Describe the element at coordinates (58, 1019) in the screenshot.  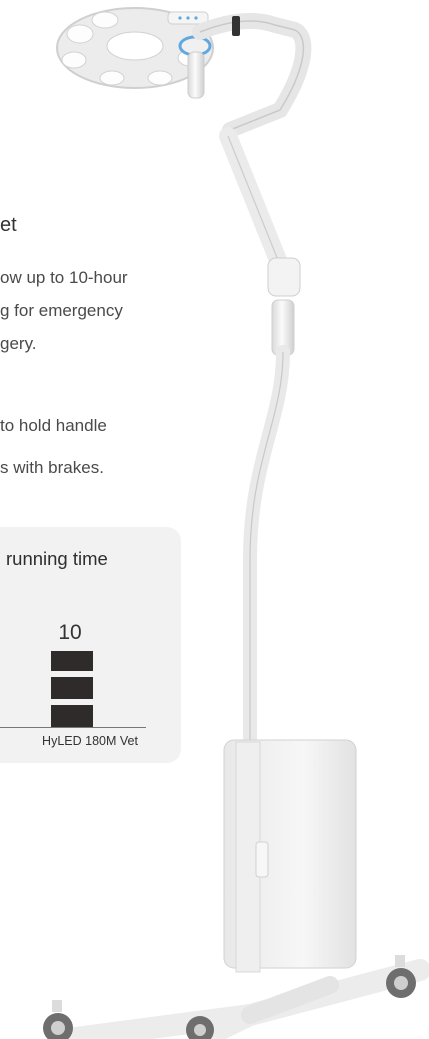
I see `caster-wheel-left` at that location.